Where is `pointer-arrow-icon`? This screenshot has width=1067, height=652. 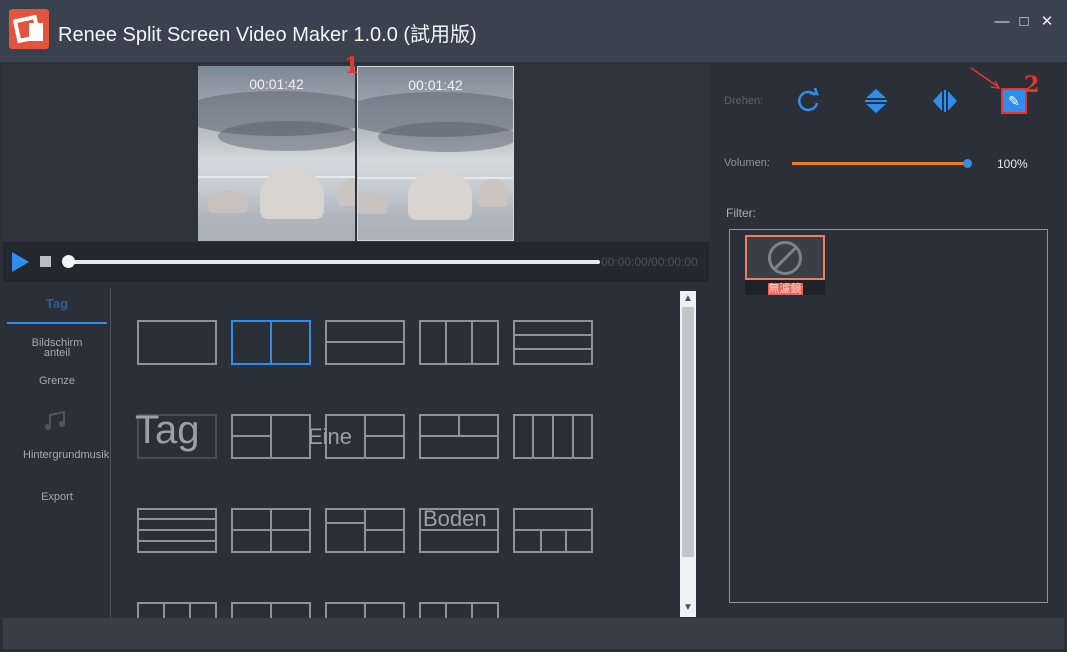
pointer-arrow-icon is located at coordinates (985, 78).